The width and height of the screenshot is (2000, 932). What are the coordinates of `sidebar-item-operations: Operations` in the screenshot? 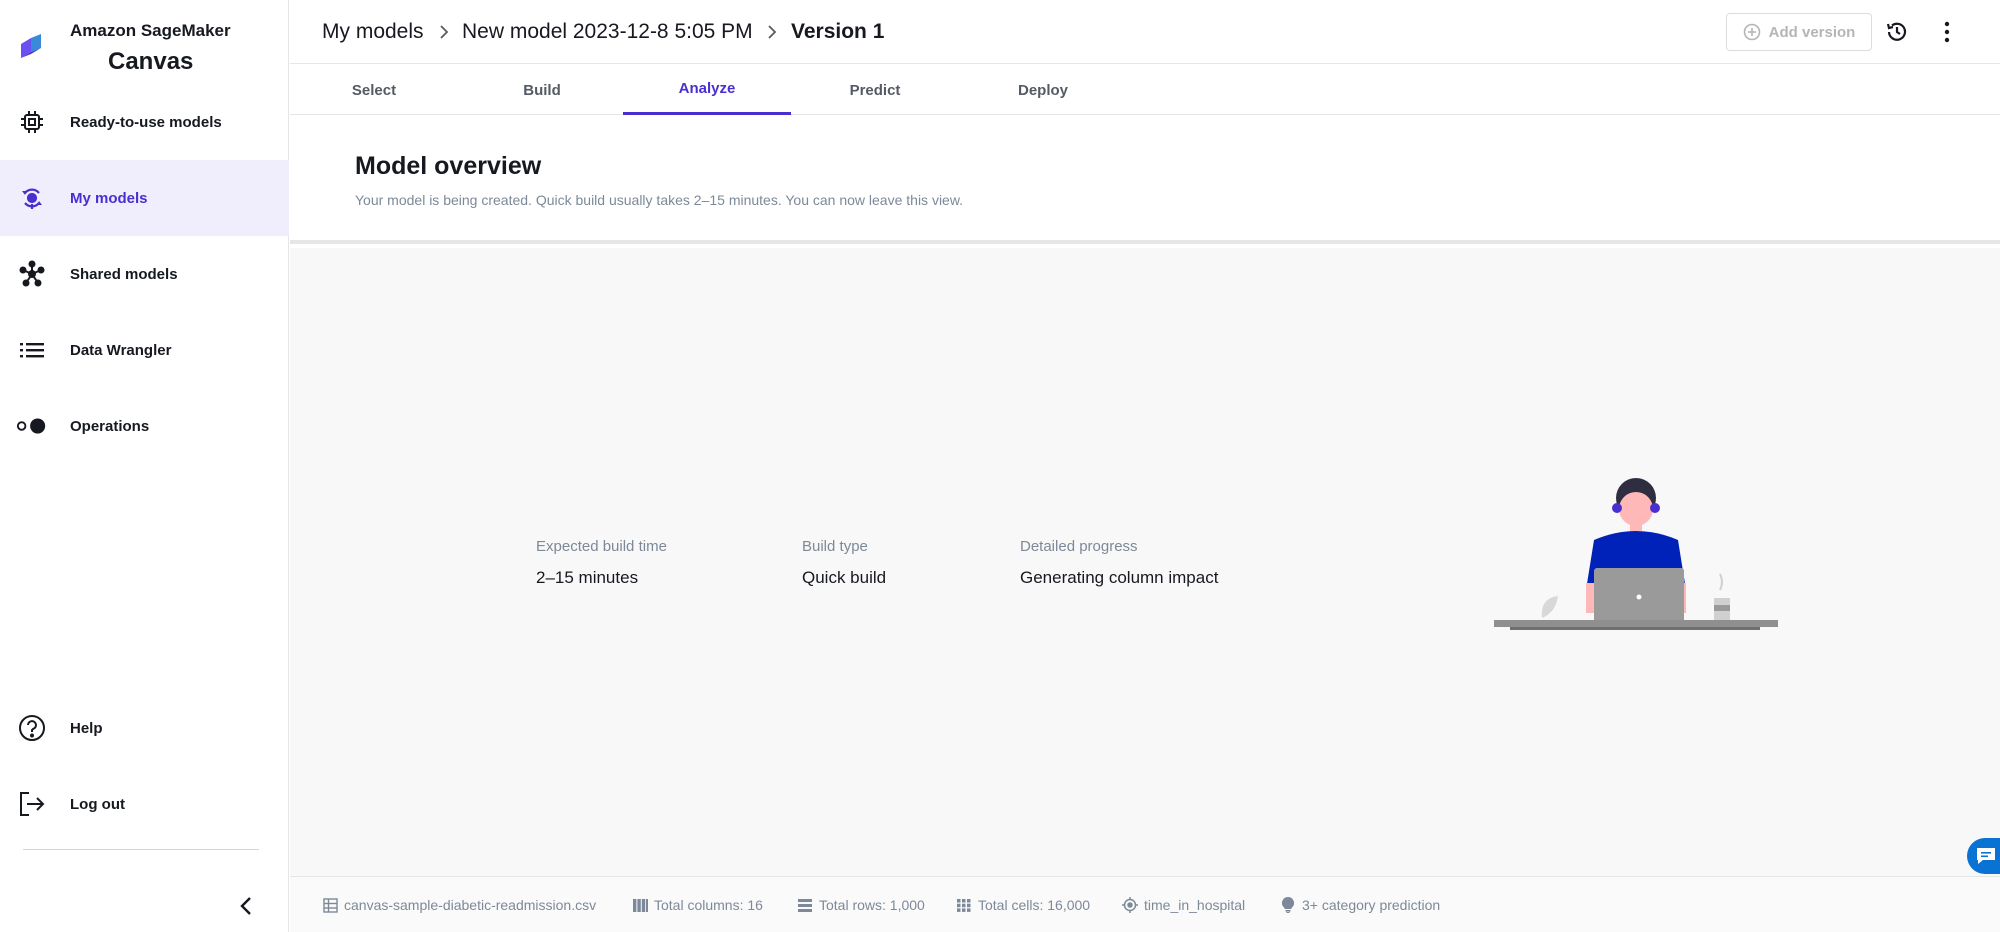 It's located at (144, 426).